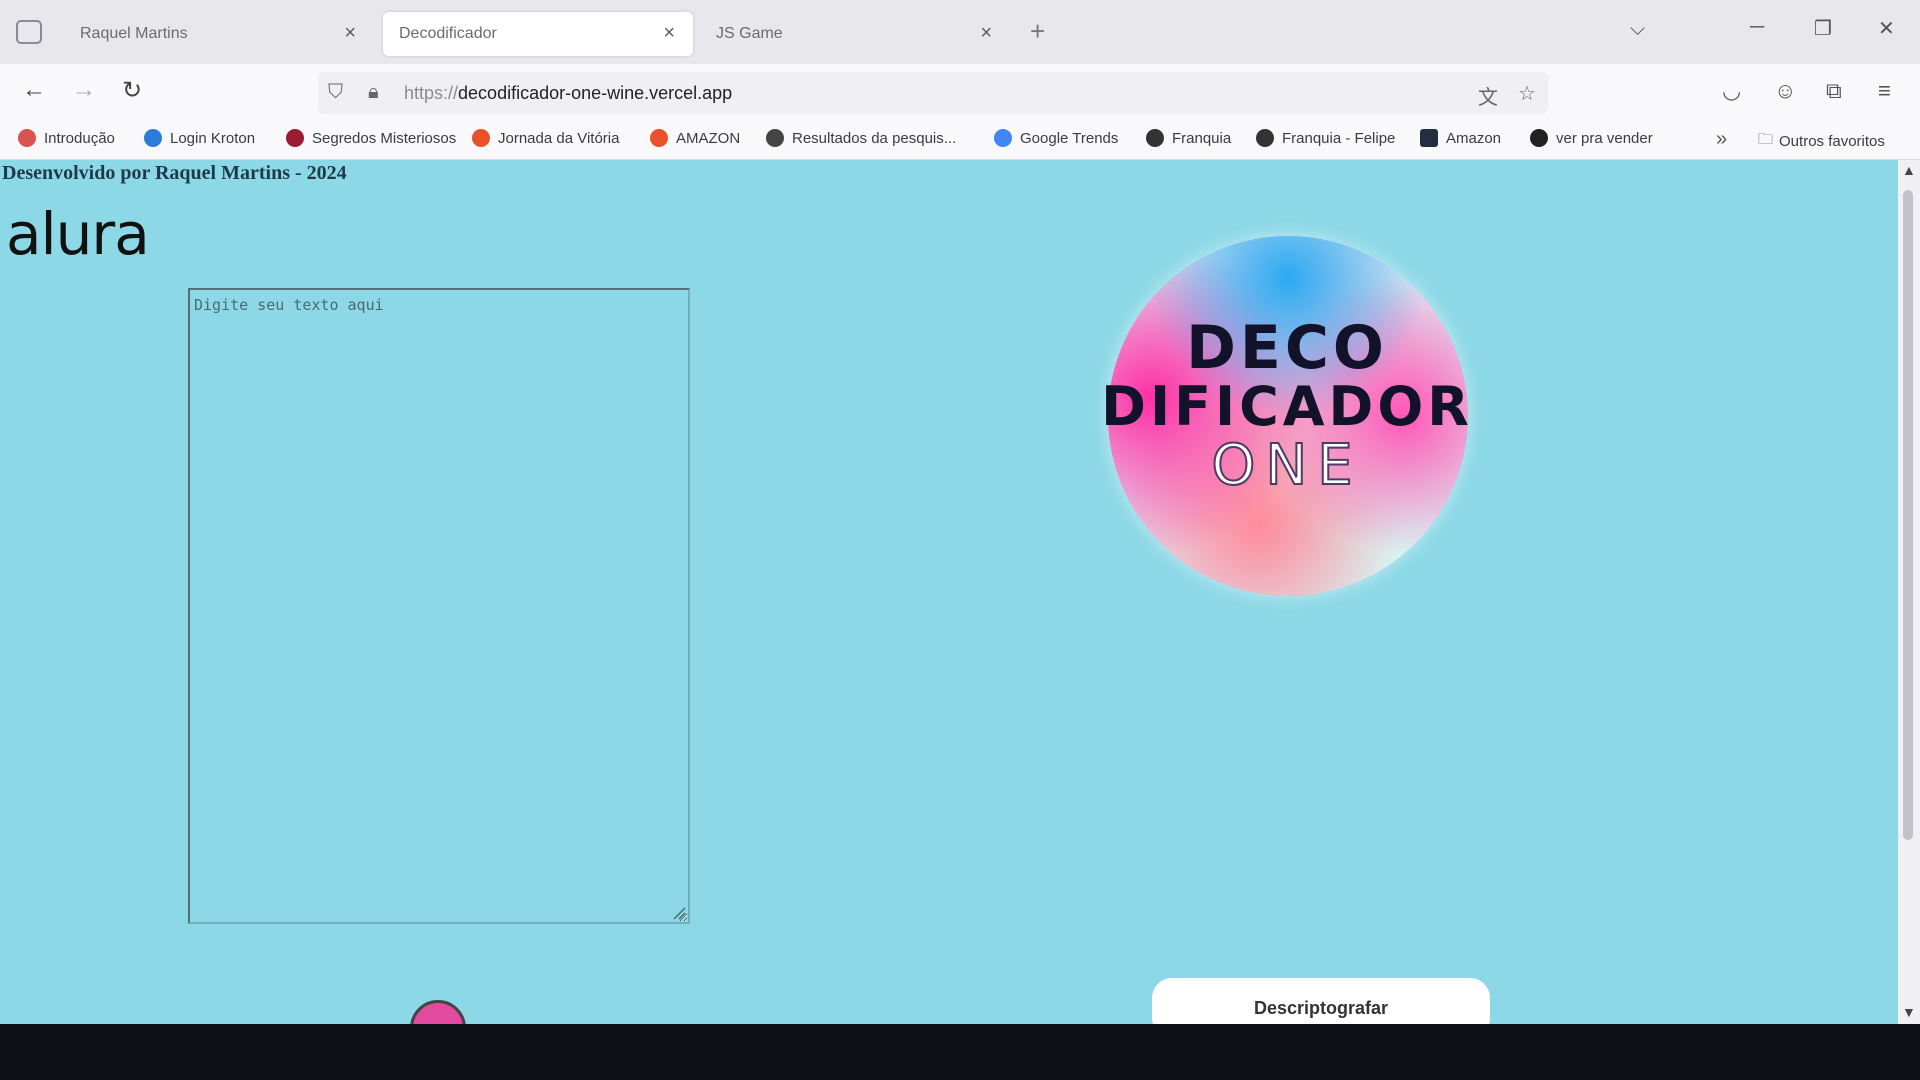 This screenshot has height=1080, width=1920. I want to click on extensions-icon: ⧉, so click(1834, 91).